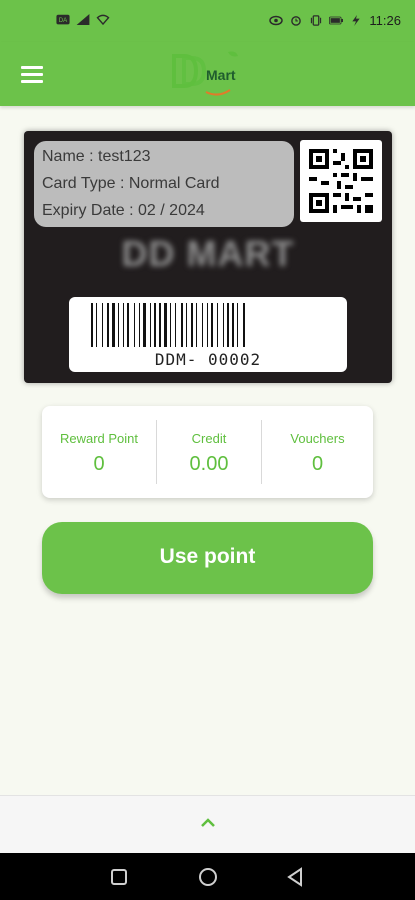  What do you see at coordinates (131, 183) in the screenshot?
I see `card-type: Card Type : Normal Card` at bounding box center [131, 183].